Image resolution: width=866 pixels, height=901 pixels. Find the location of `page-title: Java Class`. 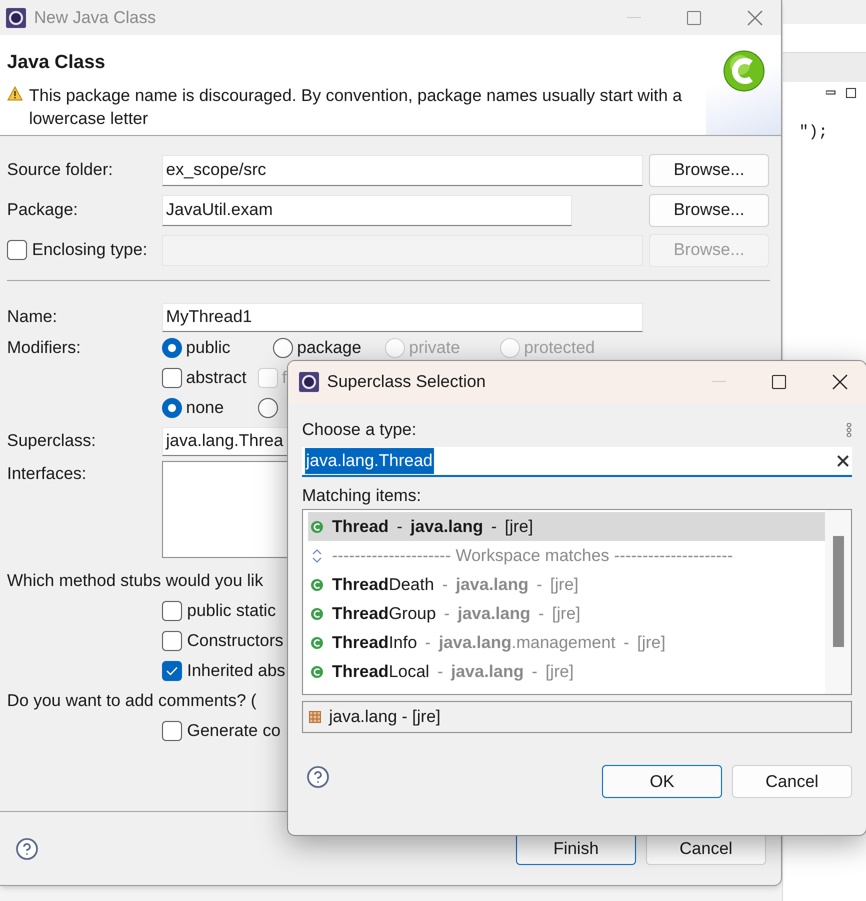

page-title: Java Class is located at coordinates (56, 63).